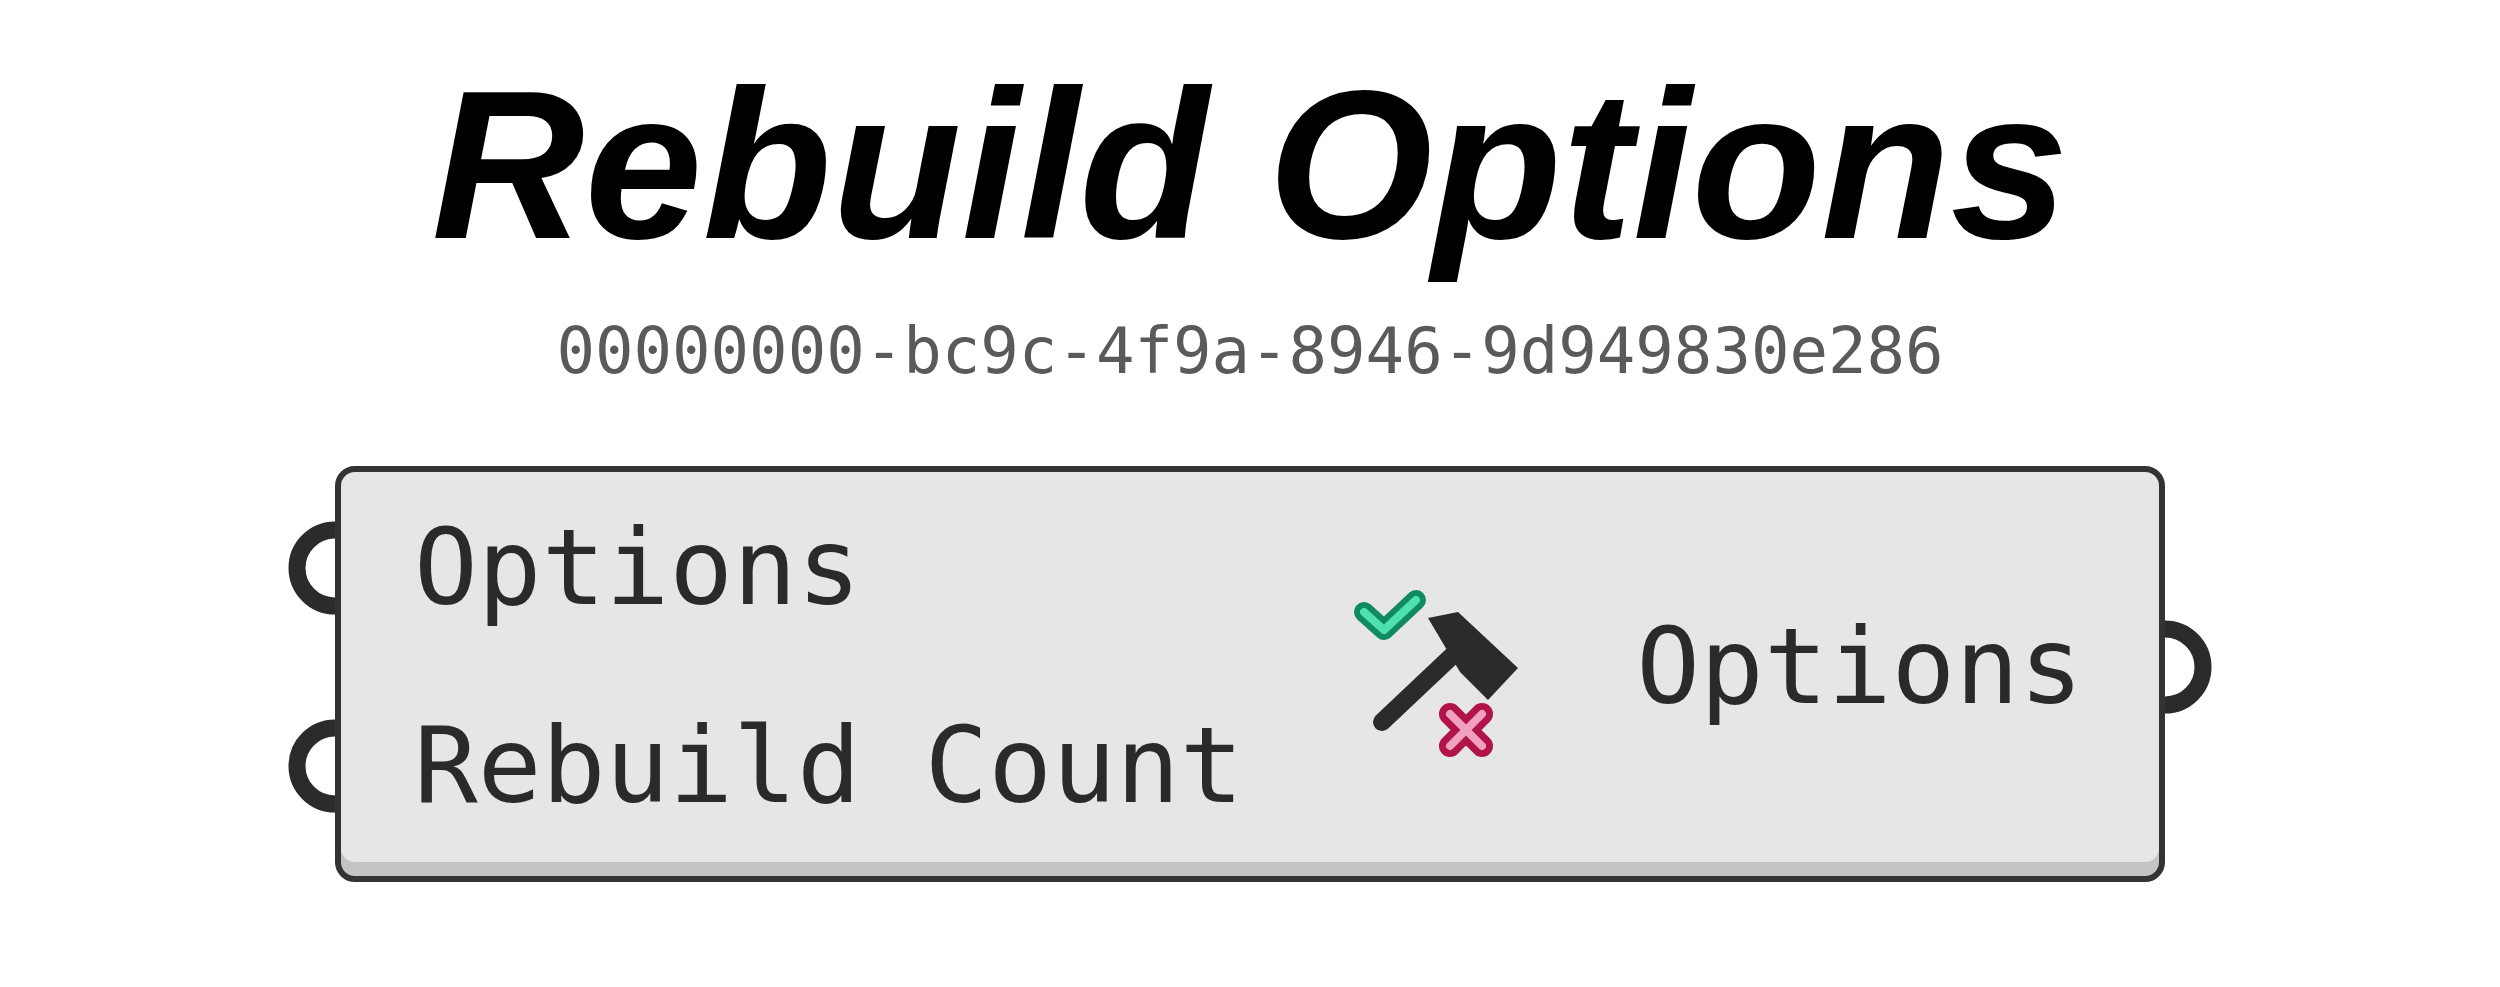 The width and height of the screenshot is (2500, 987). I want to click on component-guid: 00000000-bc9c-4f9a-8946-9d949830e286, so click(1250, 352).